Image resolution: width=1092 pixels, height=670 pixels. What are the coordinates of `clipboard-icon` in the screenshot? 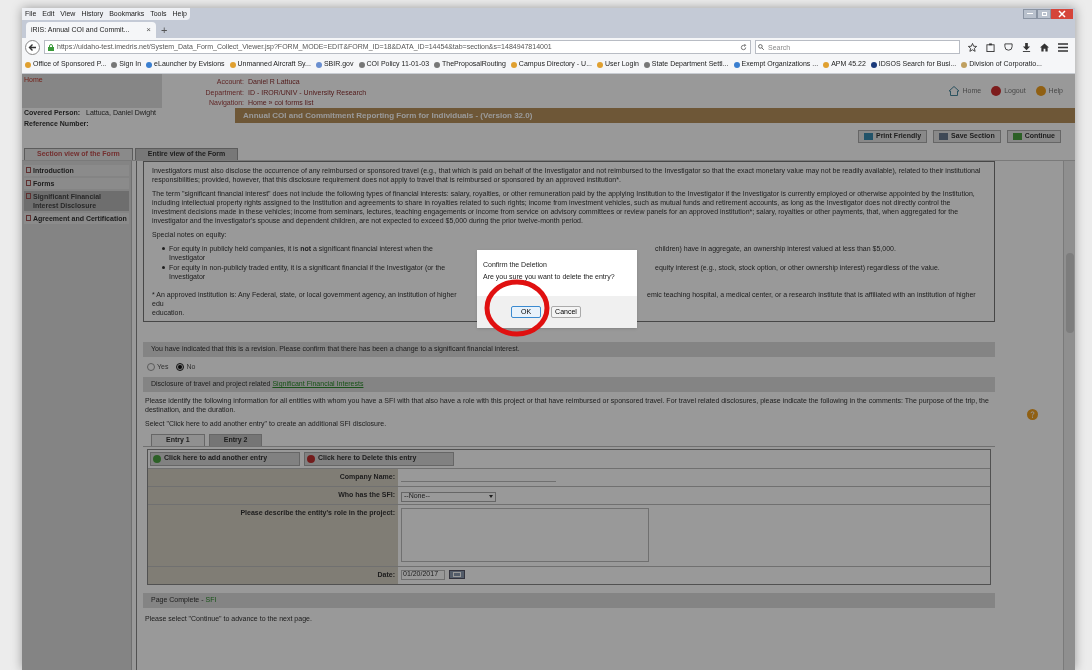 It's located at (990, 47).